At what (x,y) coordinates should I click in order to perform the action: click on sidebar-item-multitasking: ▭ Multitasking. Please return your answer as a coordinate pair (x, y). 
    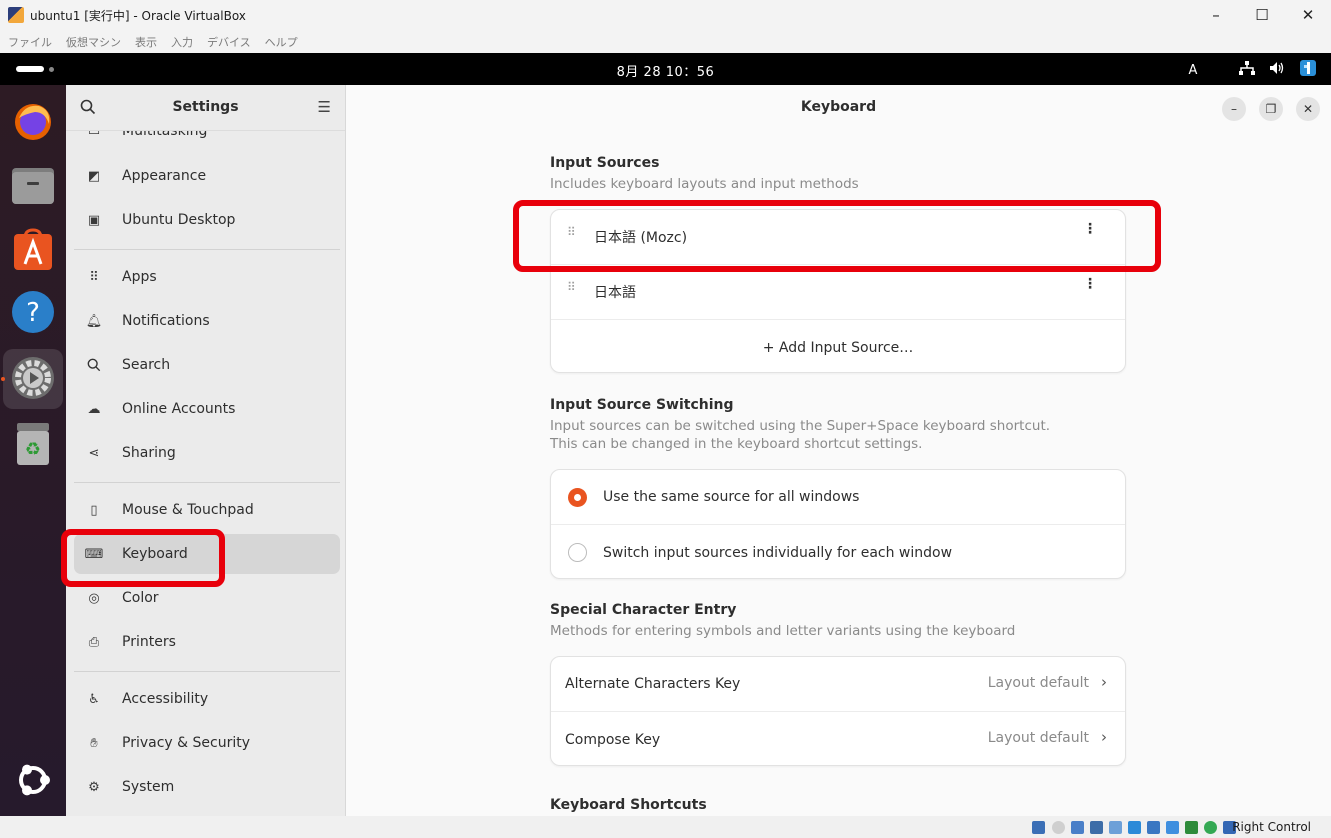
    Looking at the image, I should click on (207, 141).